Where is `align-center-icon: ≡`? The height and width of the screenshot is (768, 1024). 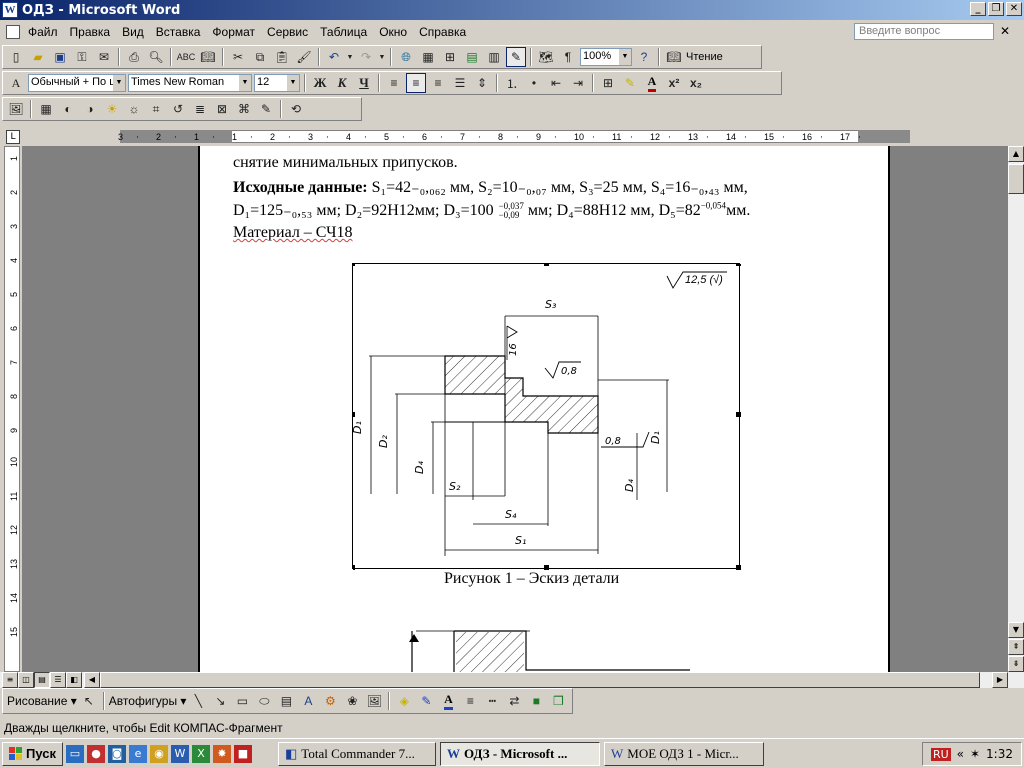 align-center-icon: ≡ is located at coordinates (416, 83).